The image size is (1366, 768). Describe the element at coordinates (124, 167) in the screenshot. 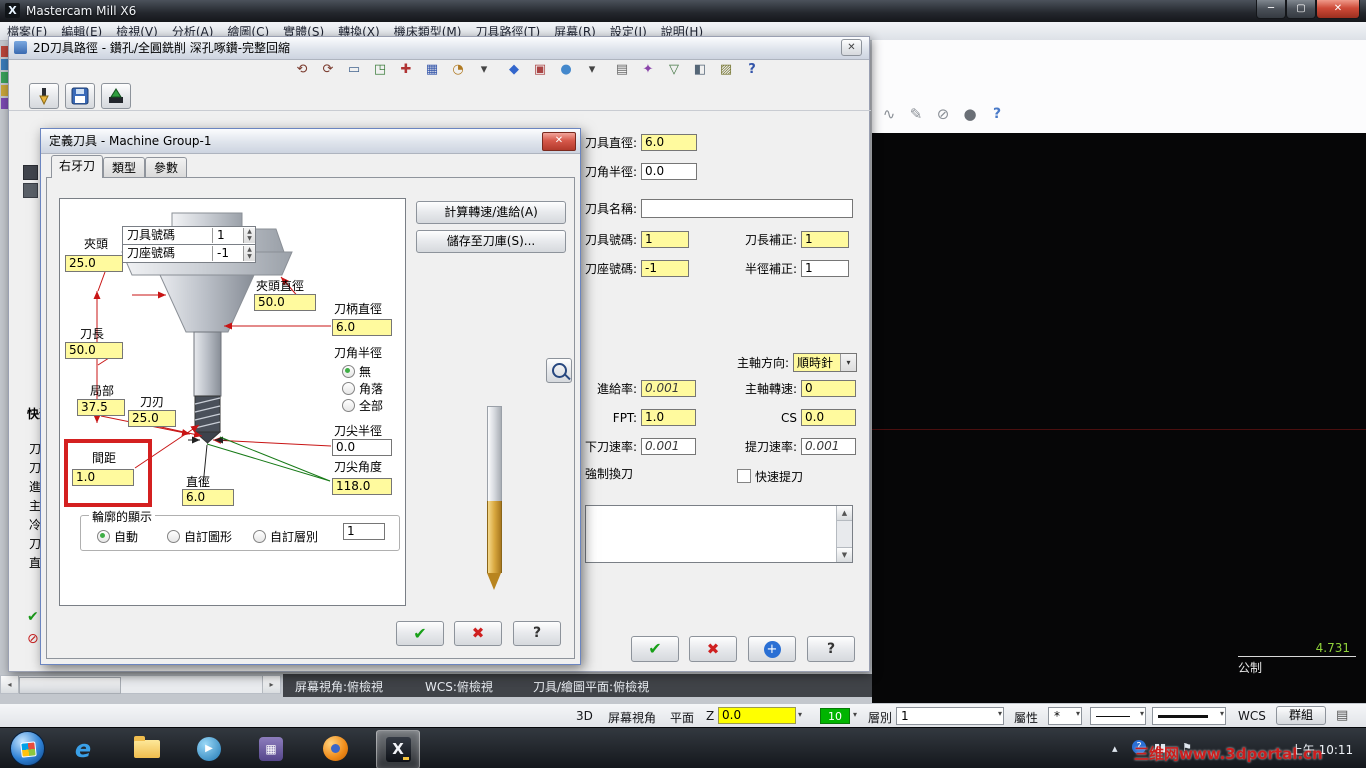

I see `tab-type: 類型` at that location.